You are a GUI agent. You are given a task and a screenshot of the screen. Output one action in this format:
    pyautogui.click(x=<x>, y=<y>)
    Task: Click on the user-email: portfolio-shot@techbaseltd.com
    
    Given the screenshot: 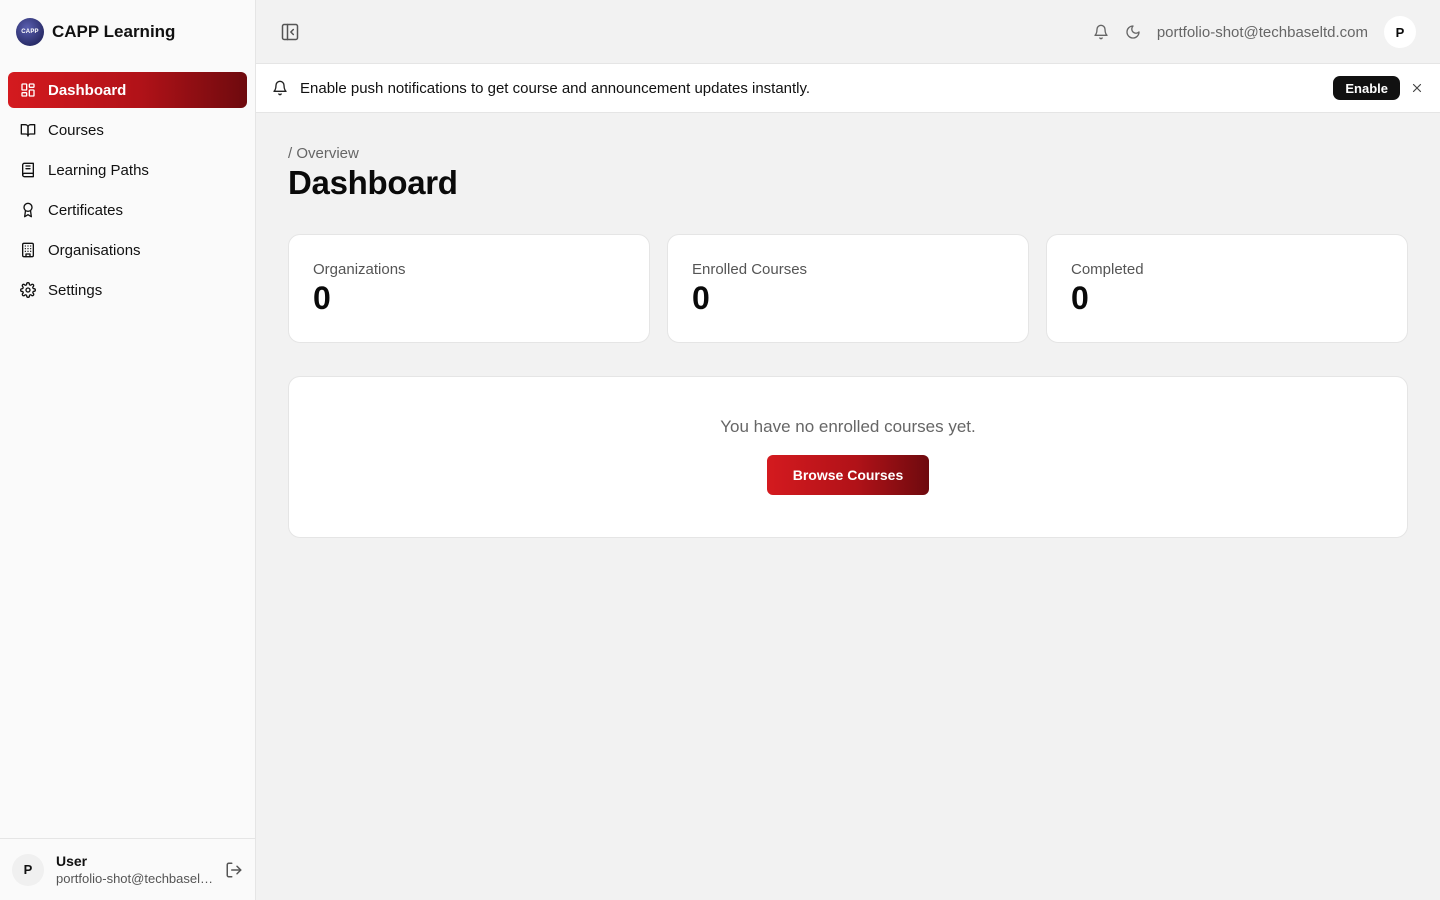 What is the action you would take?
    pyautogui.click(x=136, y=878)
    